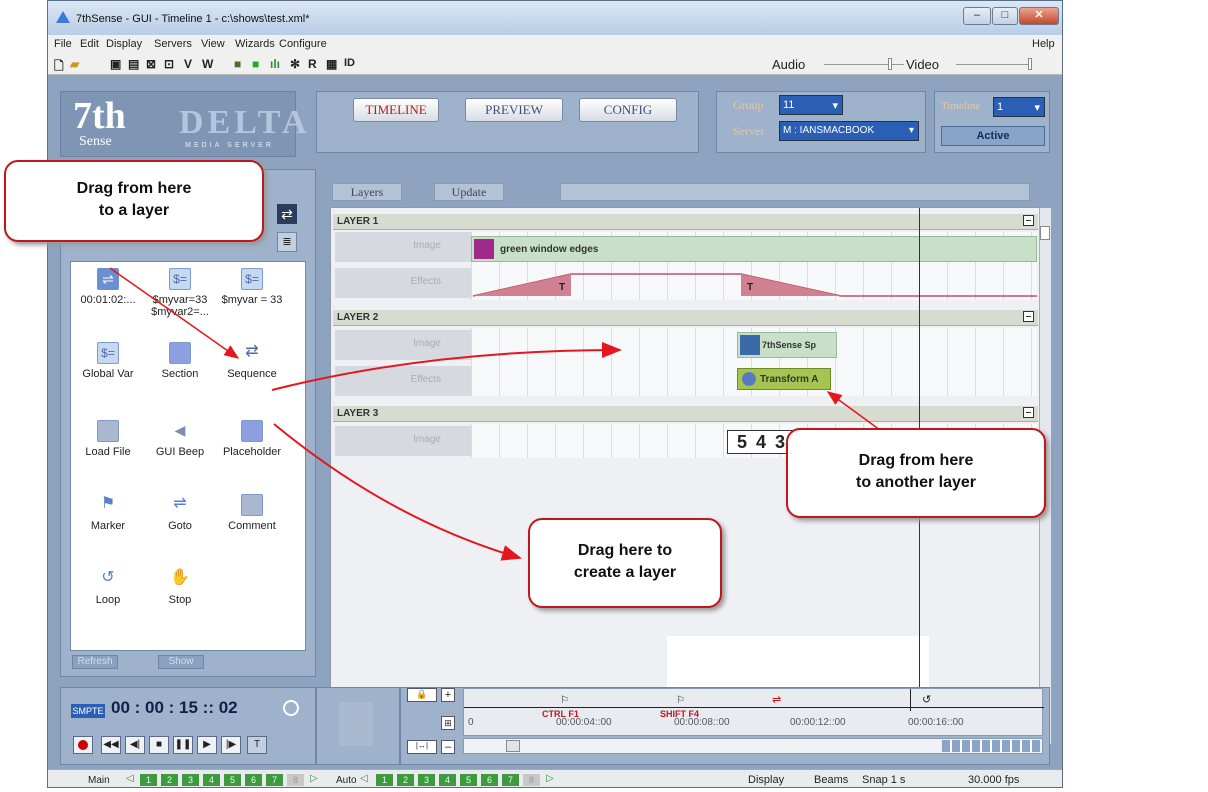  What do you see at coordinates (916, 473) in the screenshot?
I see `callout-drag-to-another-layer: Drag from here to another layer` at bounding box center [916, 473].